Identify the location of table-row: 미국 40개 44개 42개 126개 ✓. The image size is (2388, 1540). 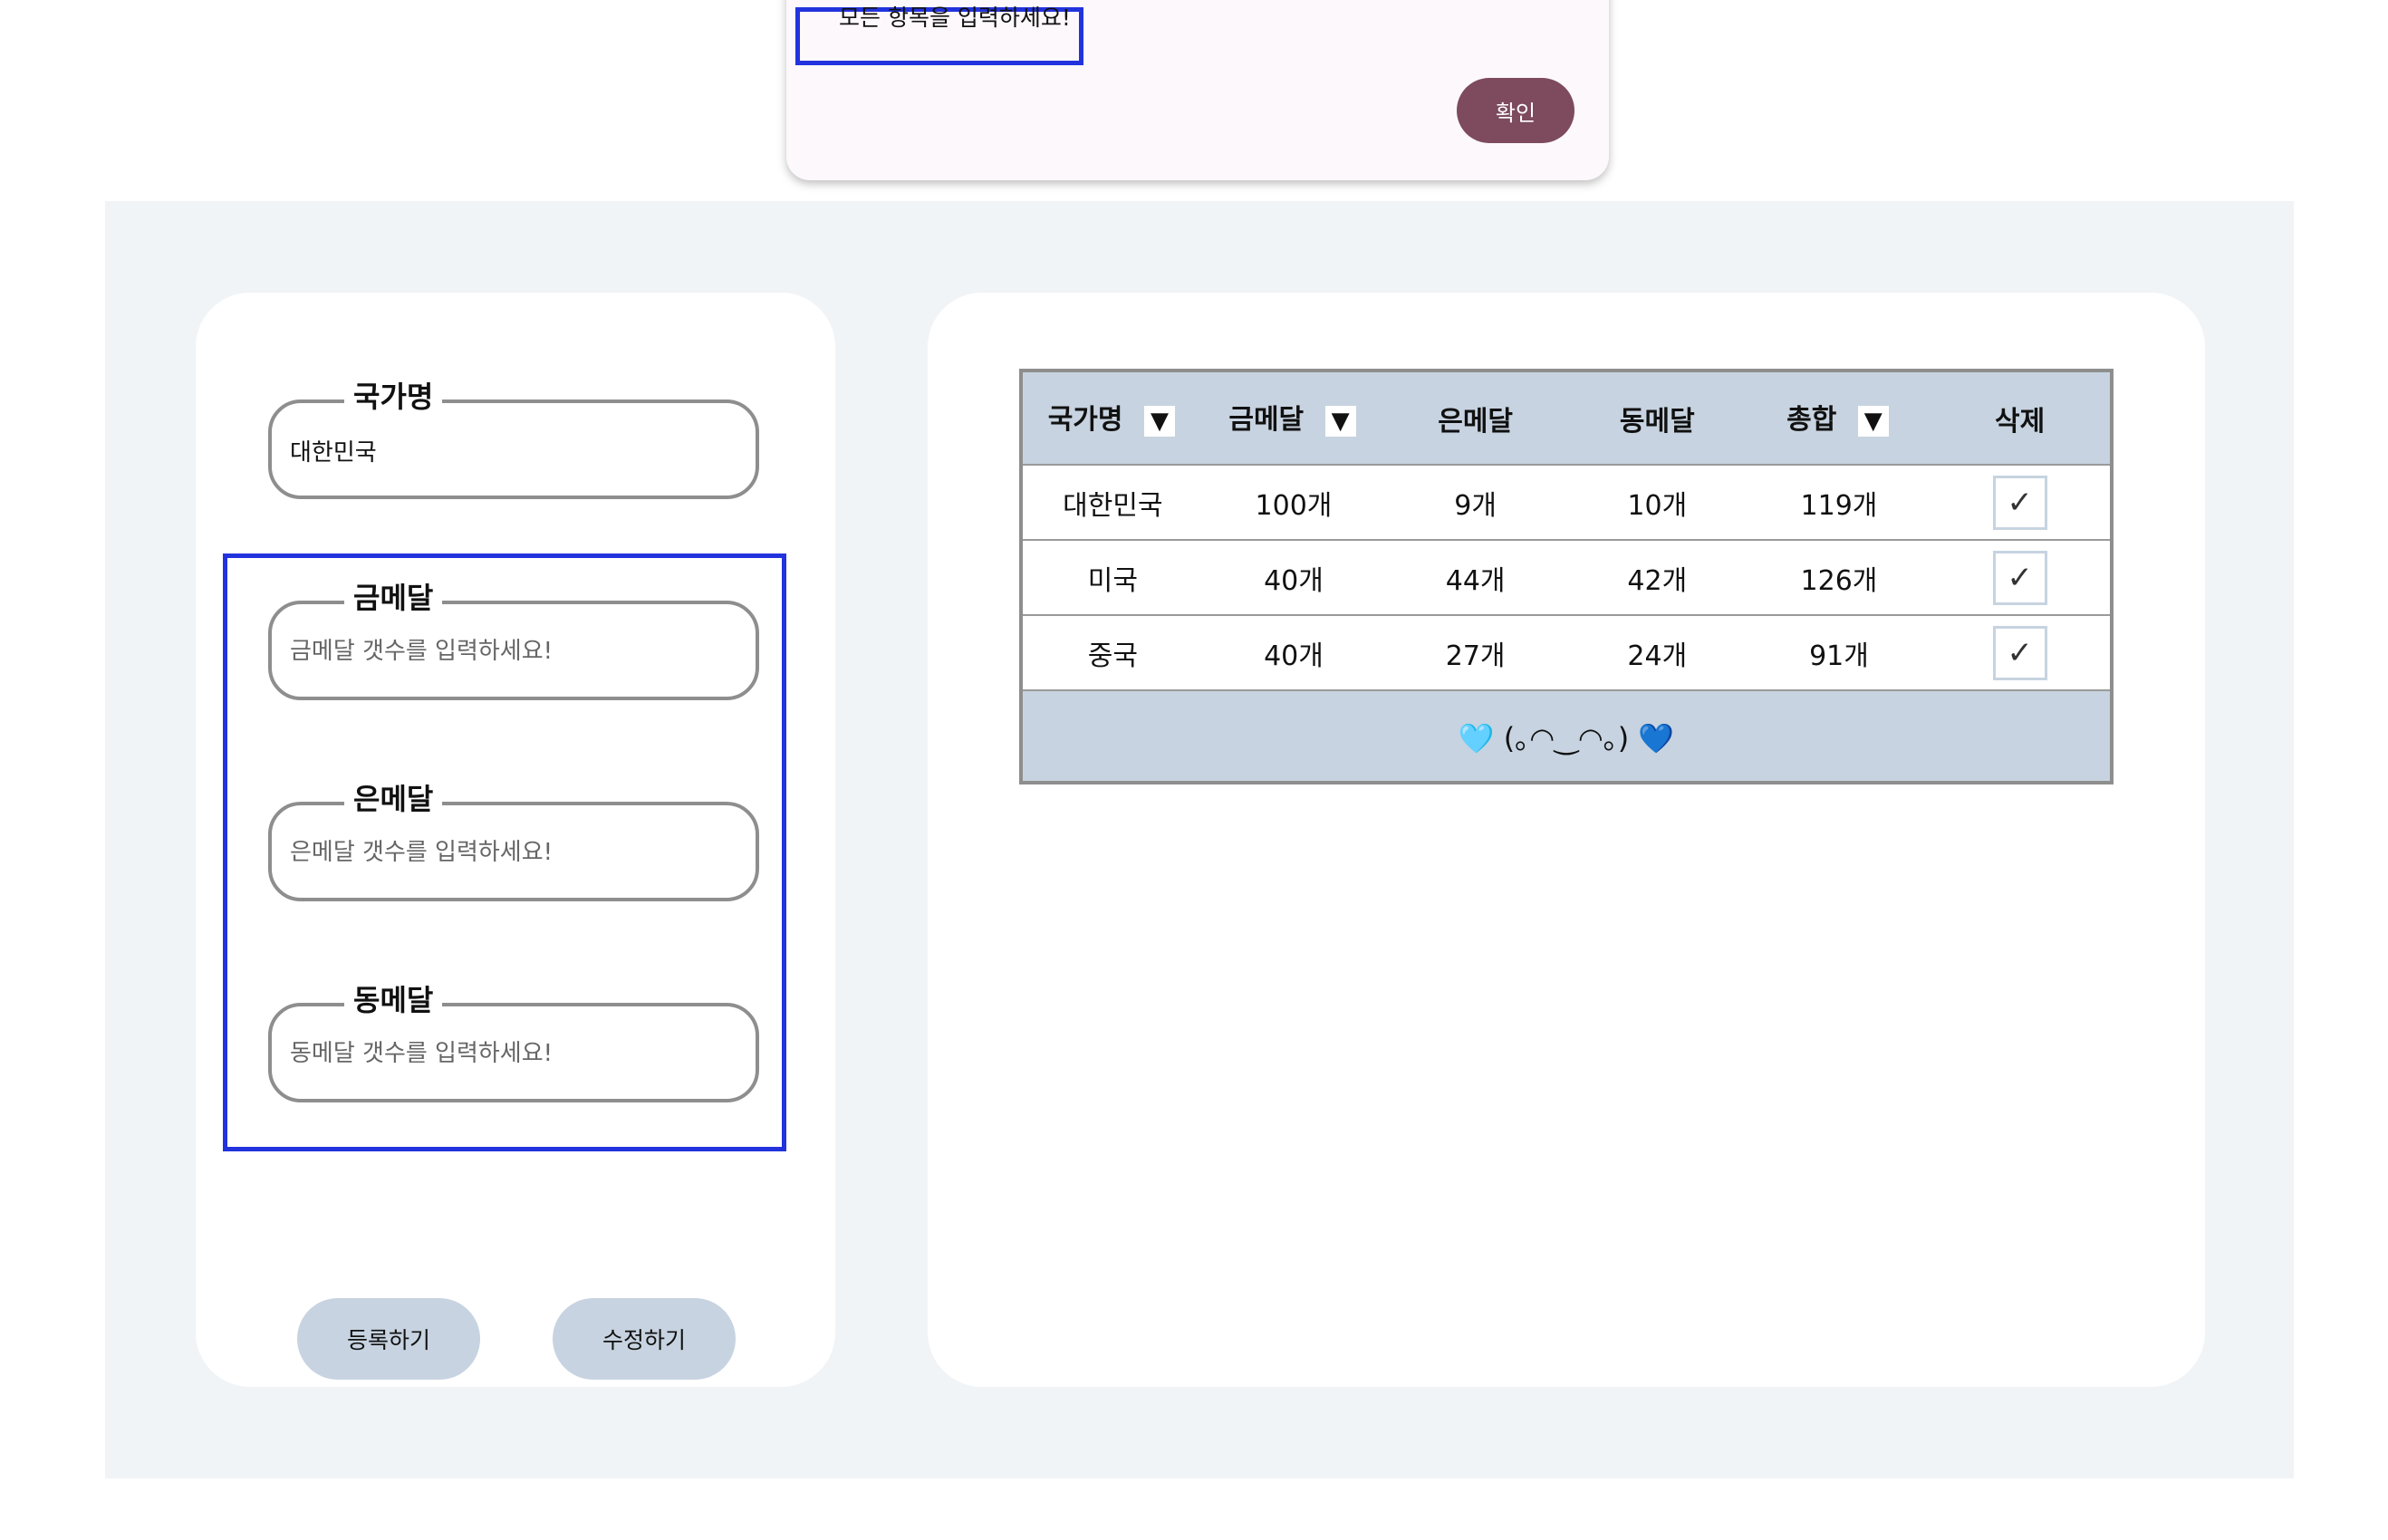
(1566, 577).